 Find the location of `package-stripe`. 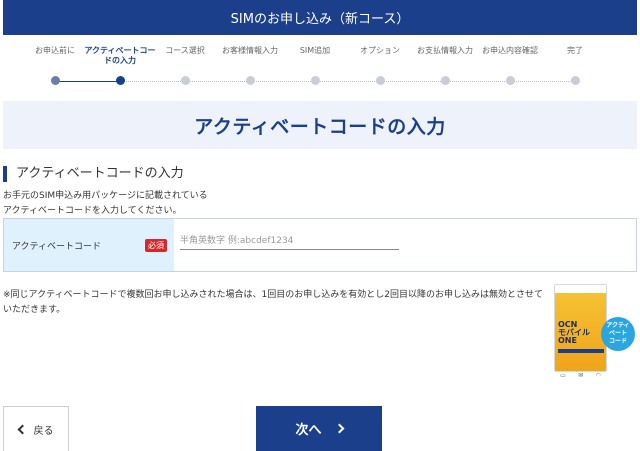

package-stripe is located at coordinates (581, 351).